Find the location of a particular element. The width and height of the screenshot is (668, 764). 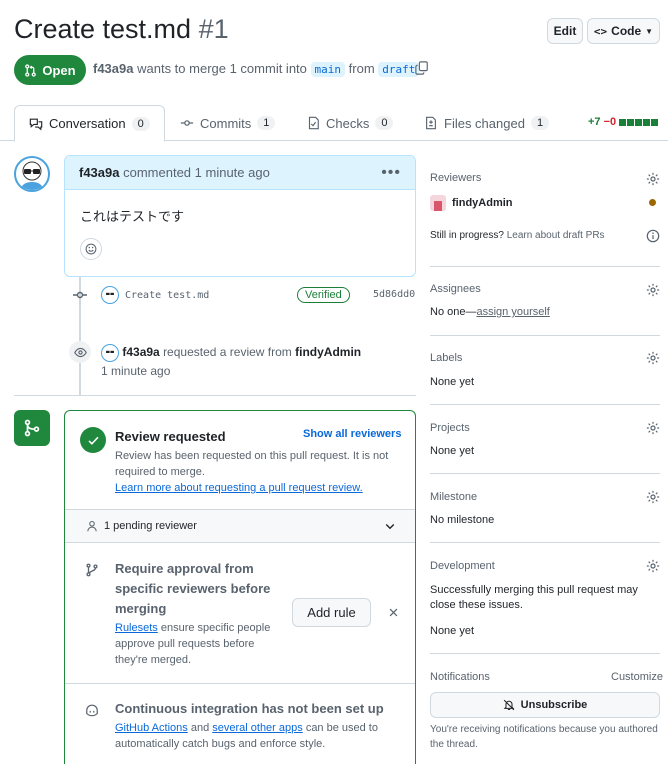

rulesets-link: Rulesets is located at coordinates (136, 628).